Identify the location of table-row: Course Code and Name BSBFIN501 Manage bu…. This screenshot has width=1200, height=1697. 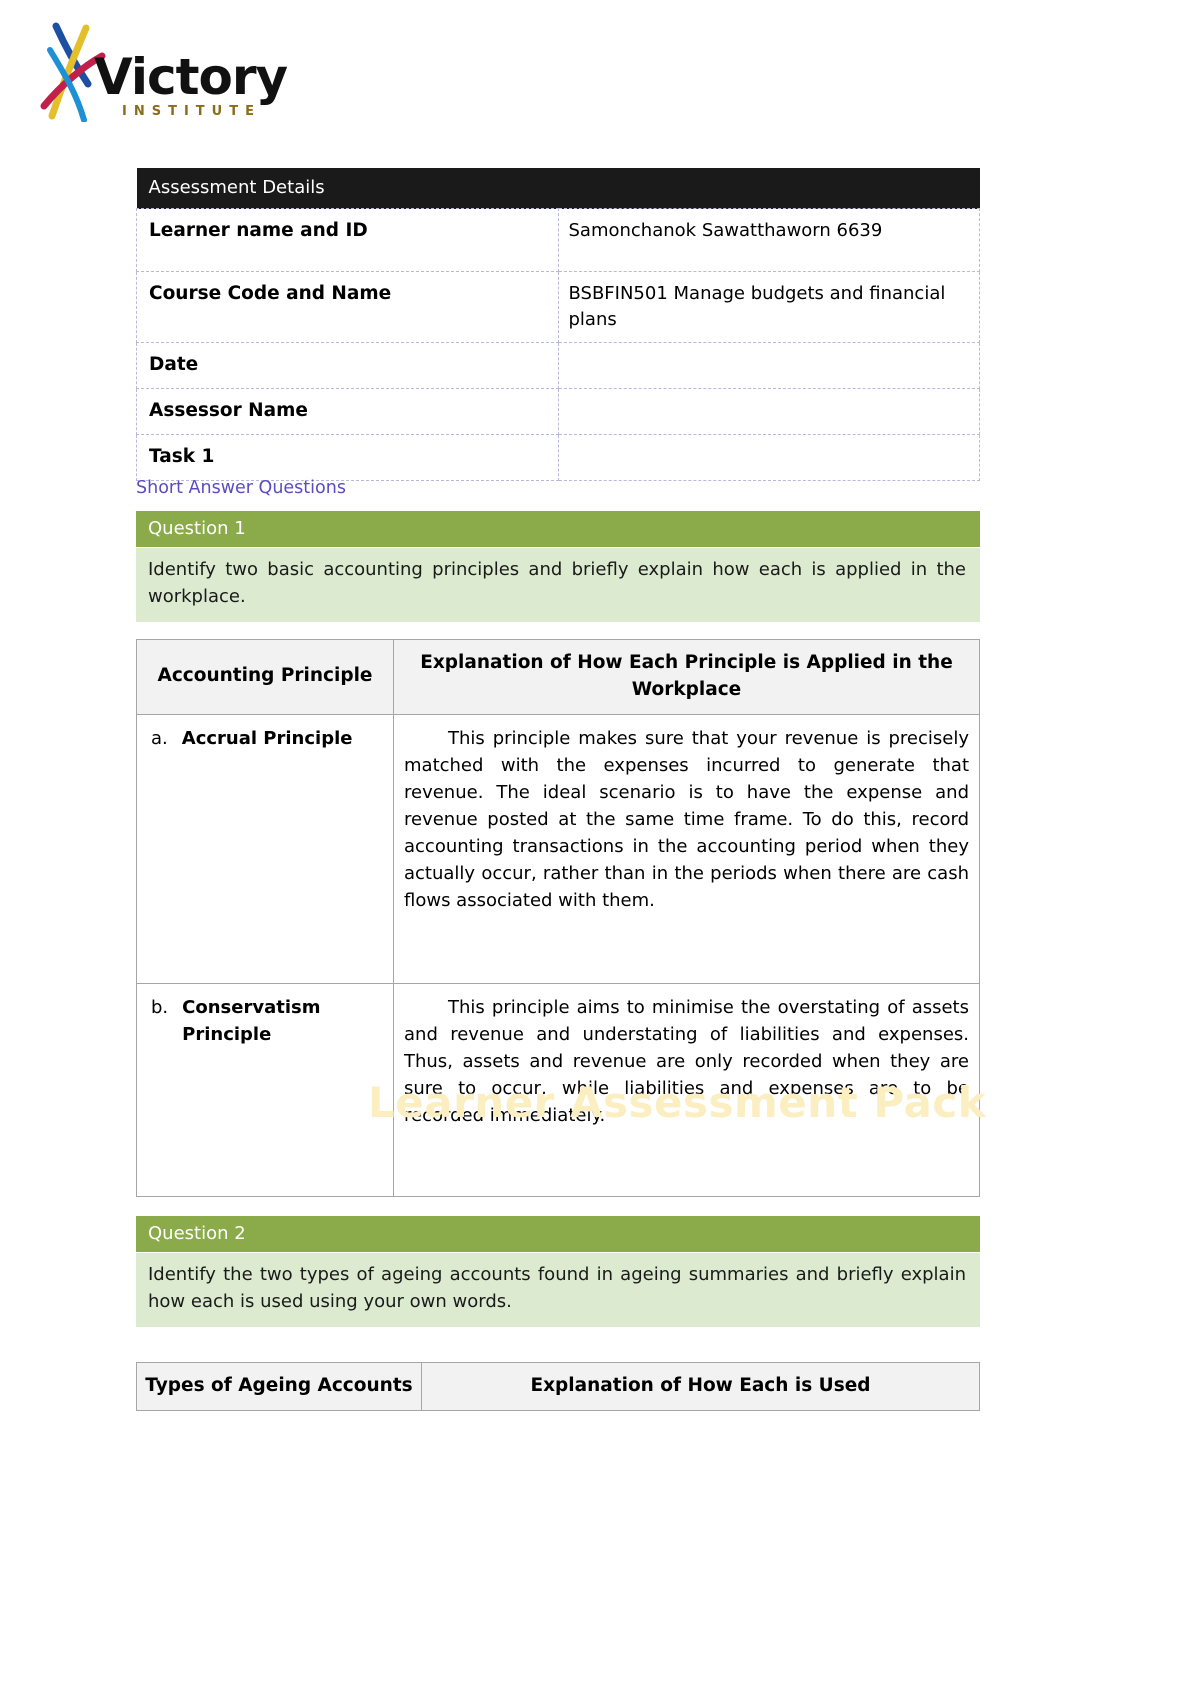
(558, 307).